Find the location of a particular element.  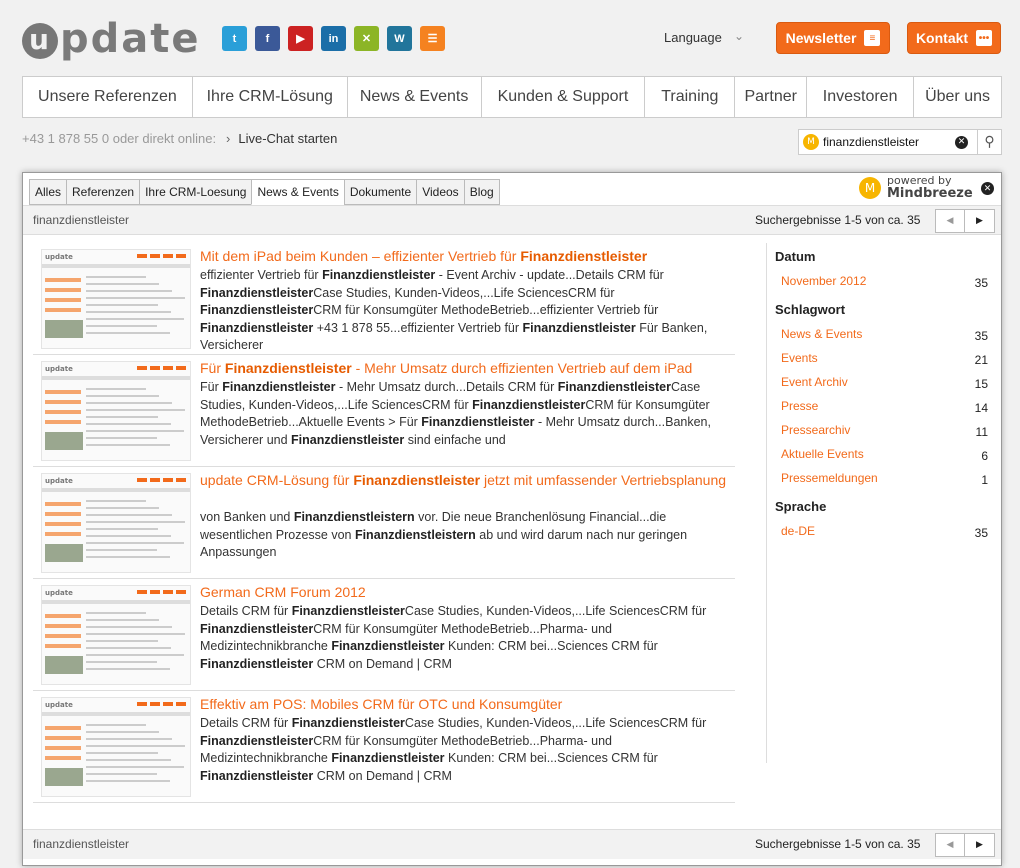

facet-count: 14 is located at coordinates (981, 408).